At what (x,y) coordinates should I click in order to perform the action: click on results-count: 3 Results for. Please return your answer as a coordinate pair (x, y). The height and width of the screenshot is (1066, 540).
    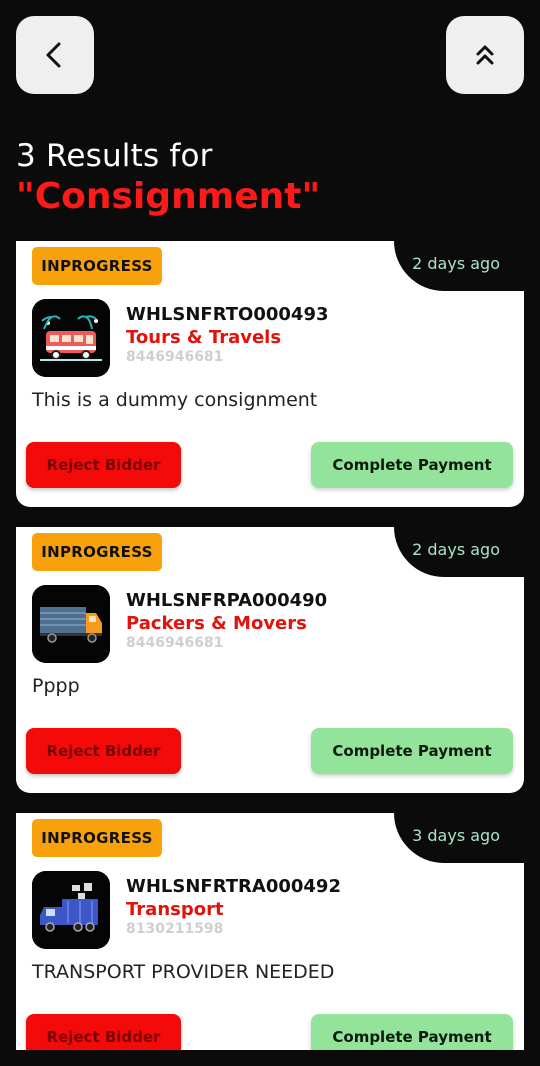
    Looking at the image, I should click on (114, 156).